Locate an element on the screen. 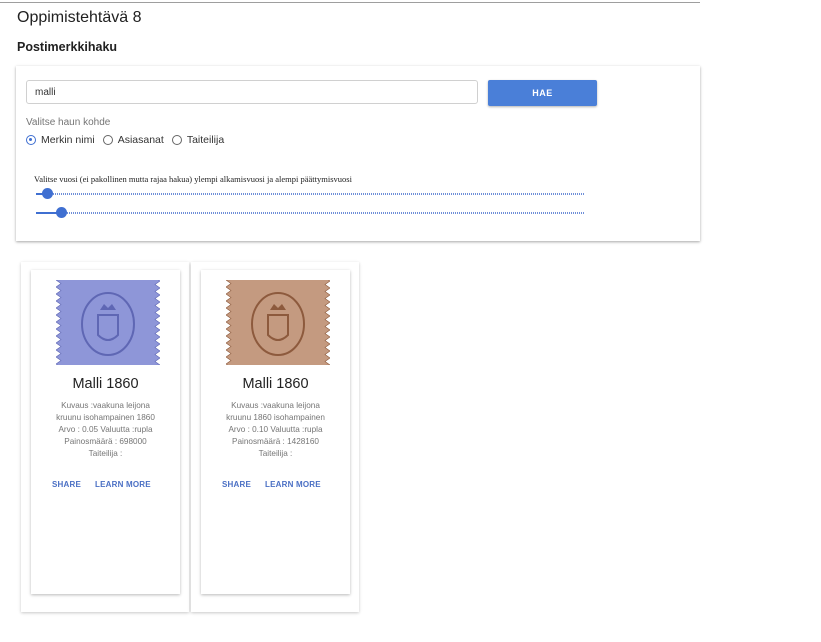 This screenshot has width=821, height=642. section-title: Postimerkkihaku is located at coordinates (67, 47).